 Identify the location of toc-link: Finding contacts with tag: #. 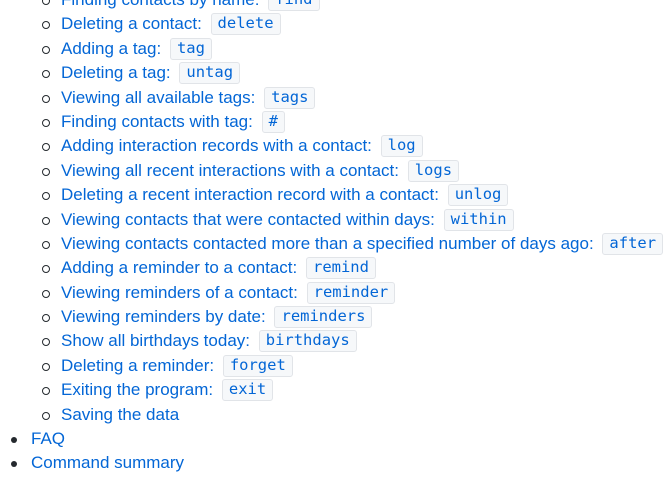
(173, 121).